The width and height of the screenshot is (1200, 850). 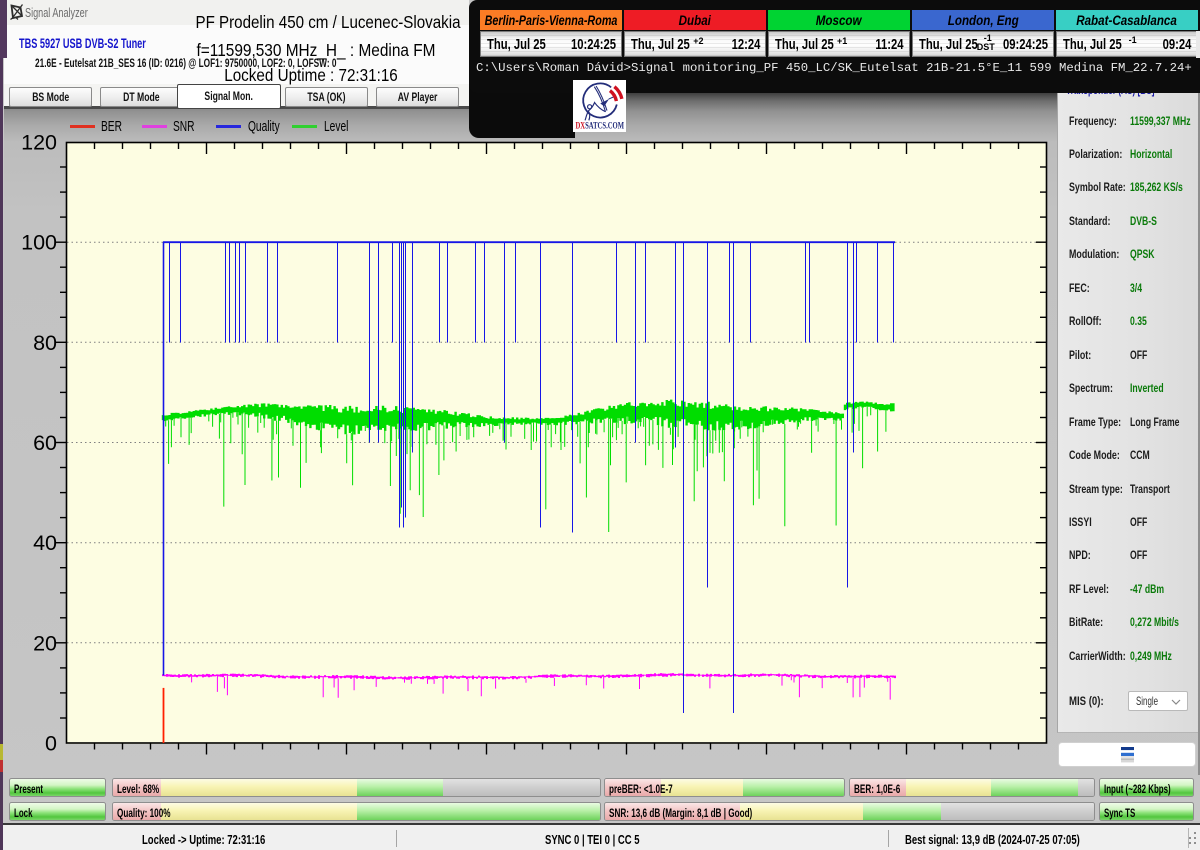 What do you see at coordinates (45, 543) in the screenshot?
I see `svg-text: 40` at bounding box center [45, 543].